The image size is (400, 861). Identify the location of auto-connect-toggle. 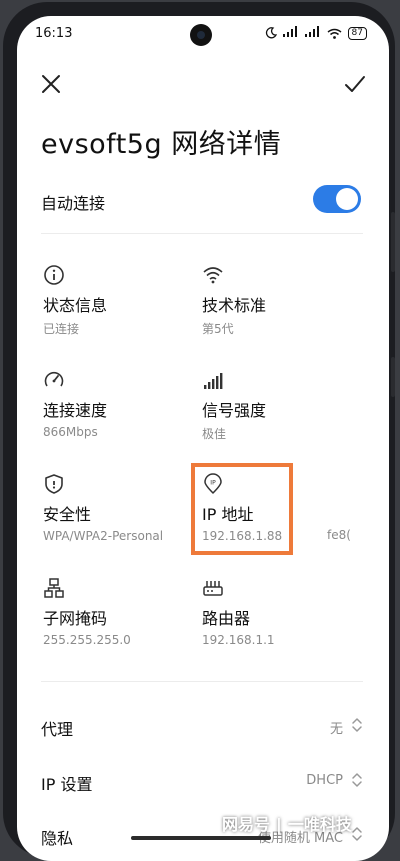
(337, 199).